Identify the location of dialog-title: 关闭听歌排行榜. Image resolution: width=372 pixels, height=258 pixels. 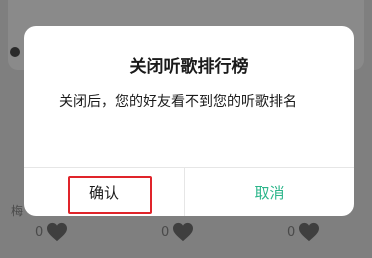
(189, 67).